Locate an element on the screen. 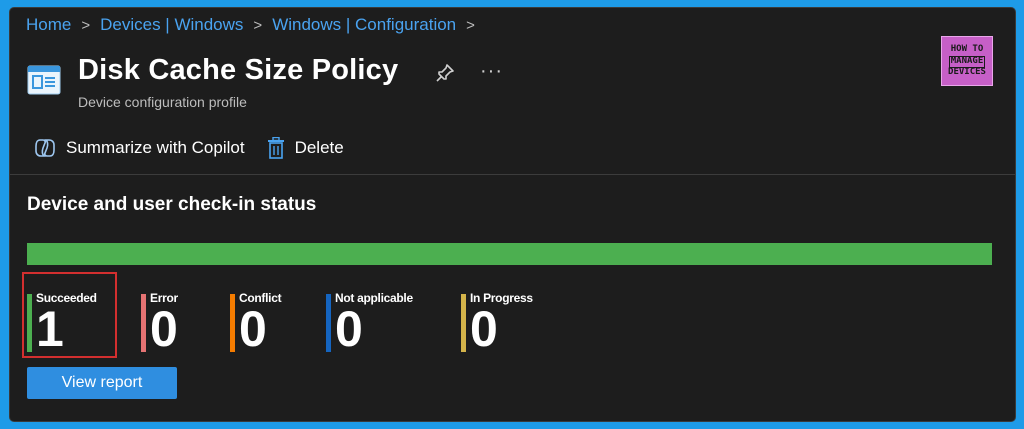 This screenshot has height=429, width=1024. stat-conflict: Conflict 0 is located at coordinates (256, 324).